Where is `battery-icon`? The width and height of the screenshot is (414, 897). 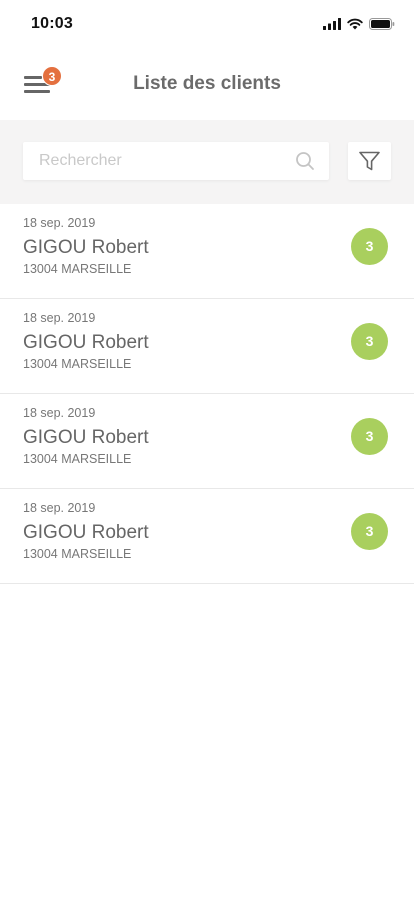
battery-icon is located at coordinates (382, 24).